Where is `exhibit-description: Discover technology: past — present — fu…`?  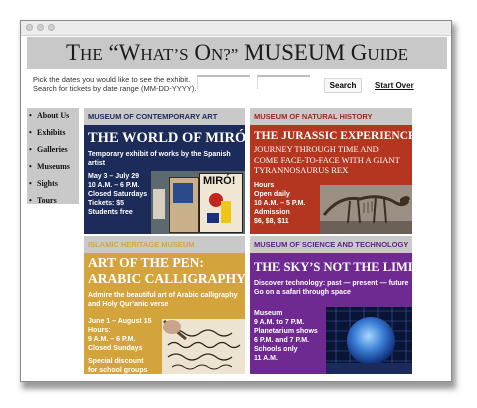 exhibit-description: Discover technology: past — present — fu… is located at coordinates (331, 288).